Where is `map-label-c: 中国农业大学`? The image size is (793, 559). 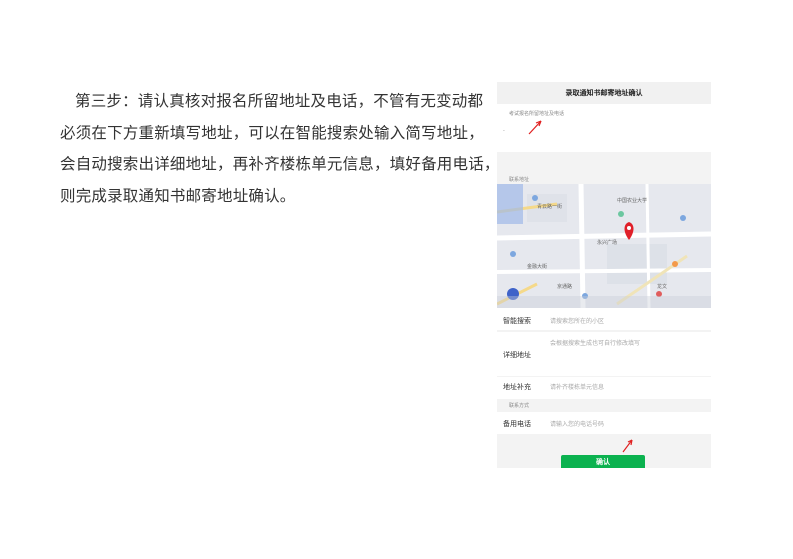 map-label-c: 中国农业大学 is located at coordinates (632, 200).